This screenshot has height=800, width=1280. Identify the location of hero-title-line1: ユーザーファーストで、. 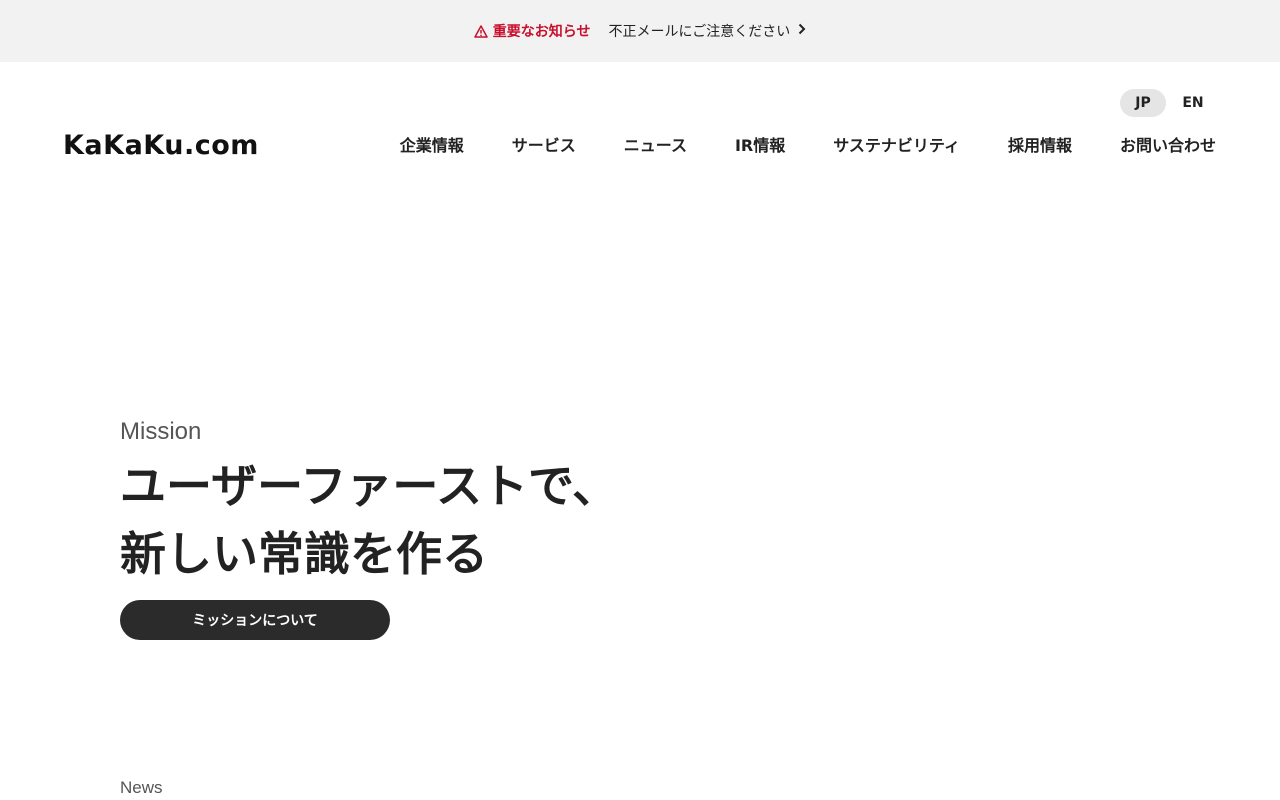
(369, 486).